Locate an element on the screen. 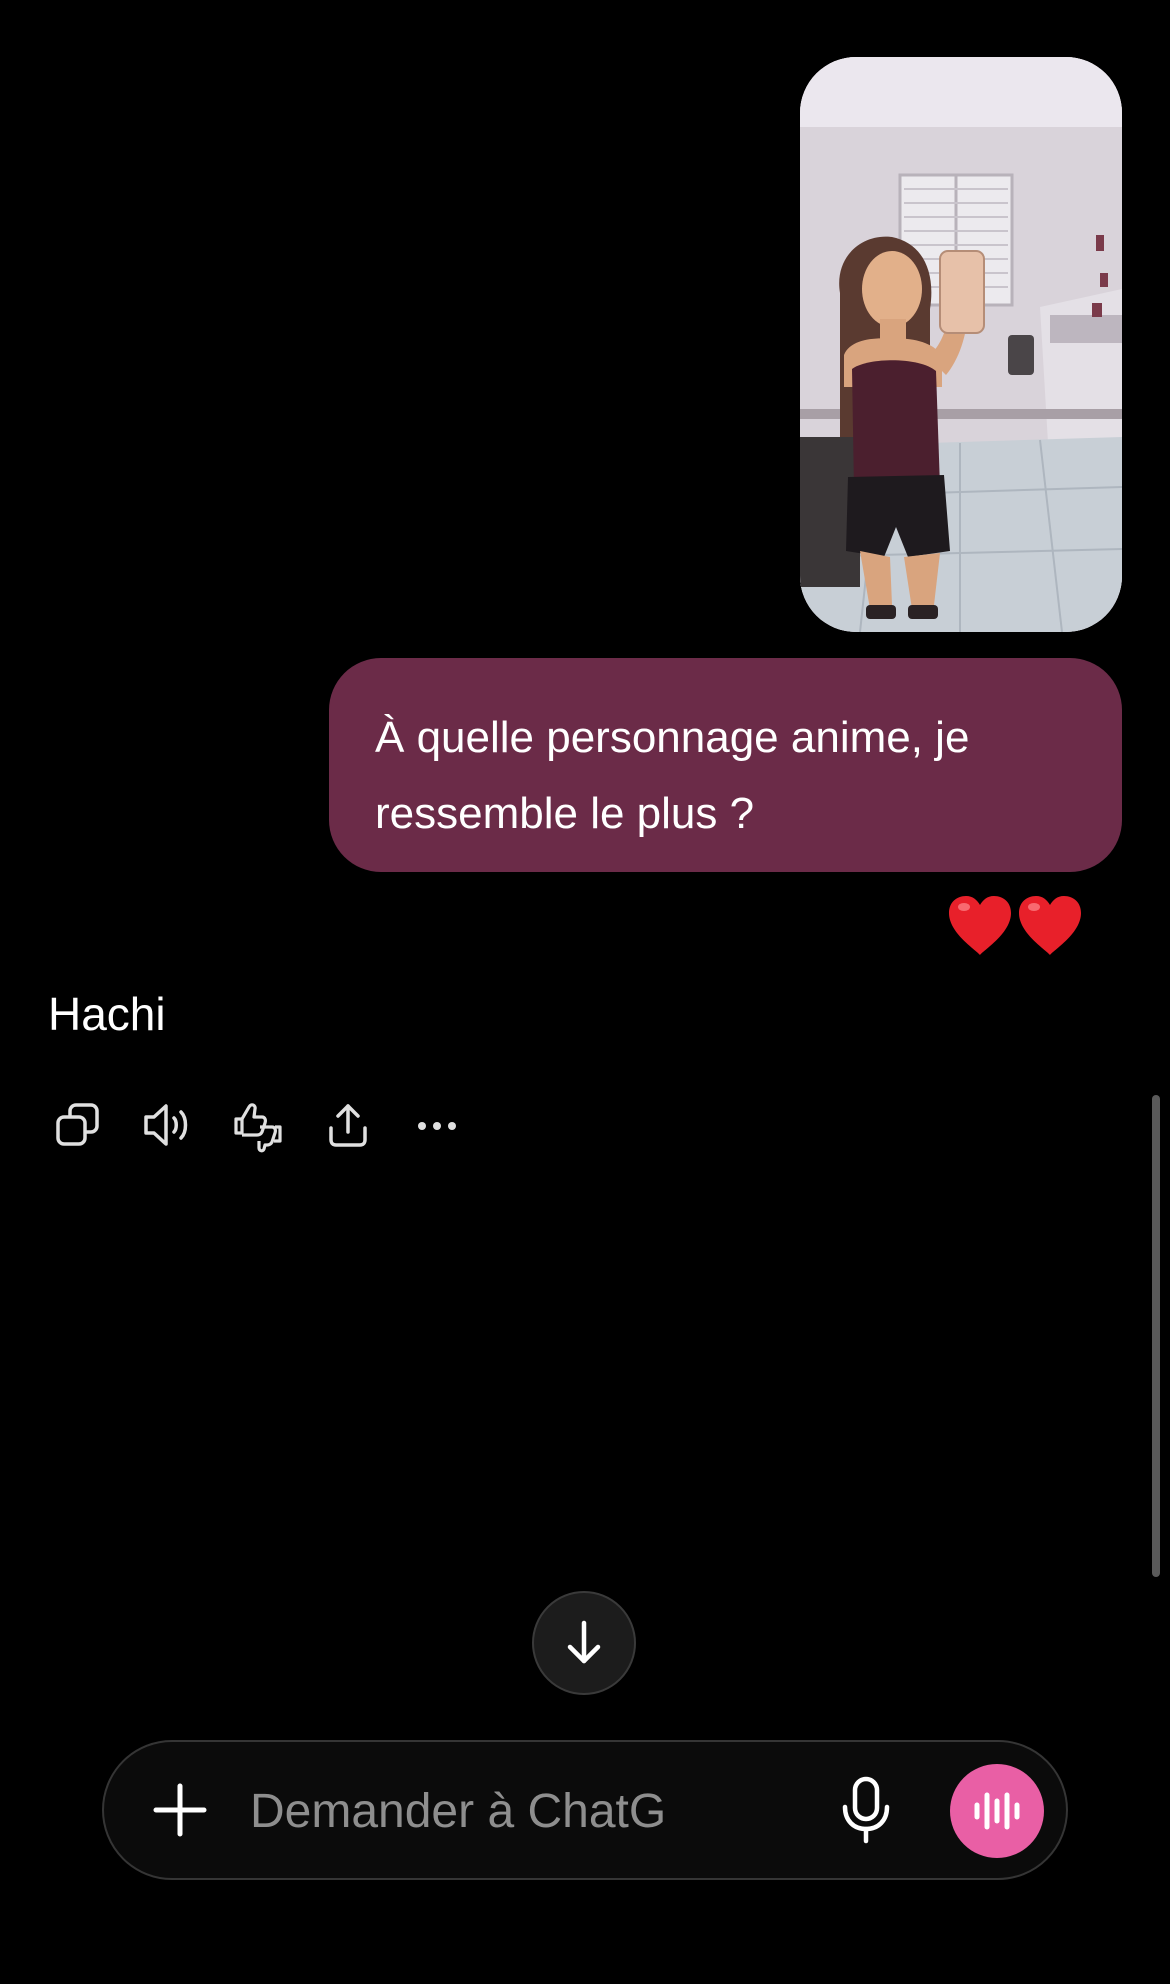  more-icon is located at coordinates (437, 1126).